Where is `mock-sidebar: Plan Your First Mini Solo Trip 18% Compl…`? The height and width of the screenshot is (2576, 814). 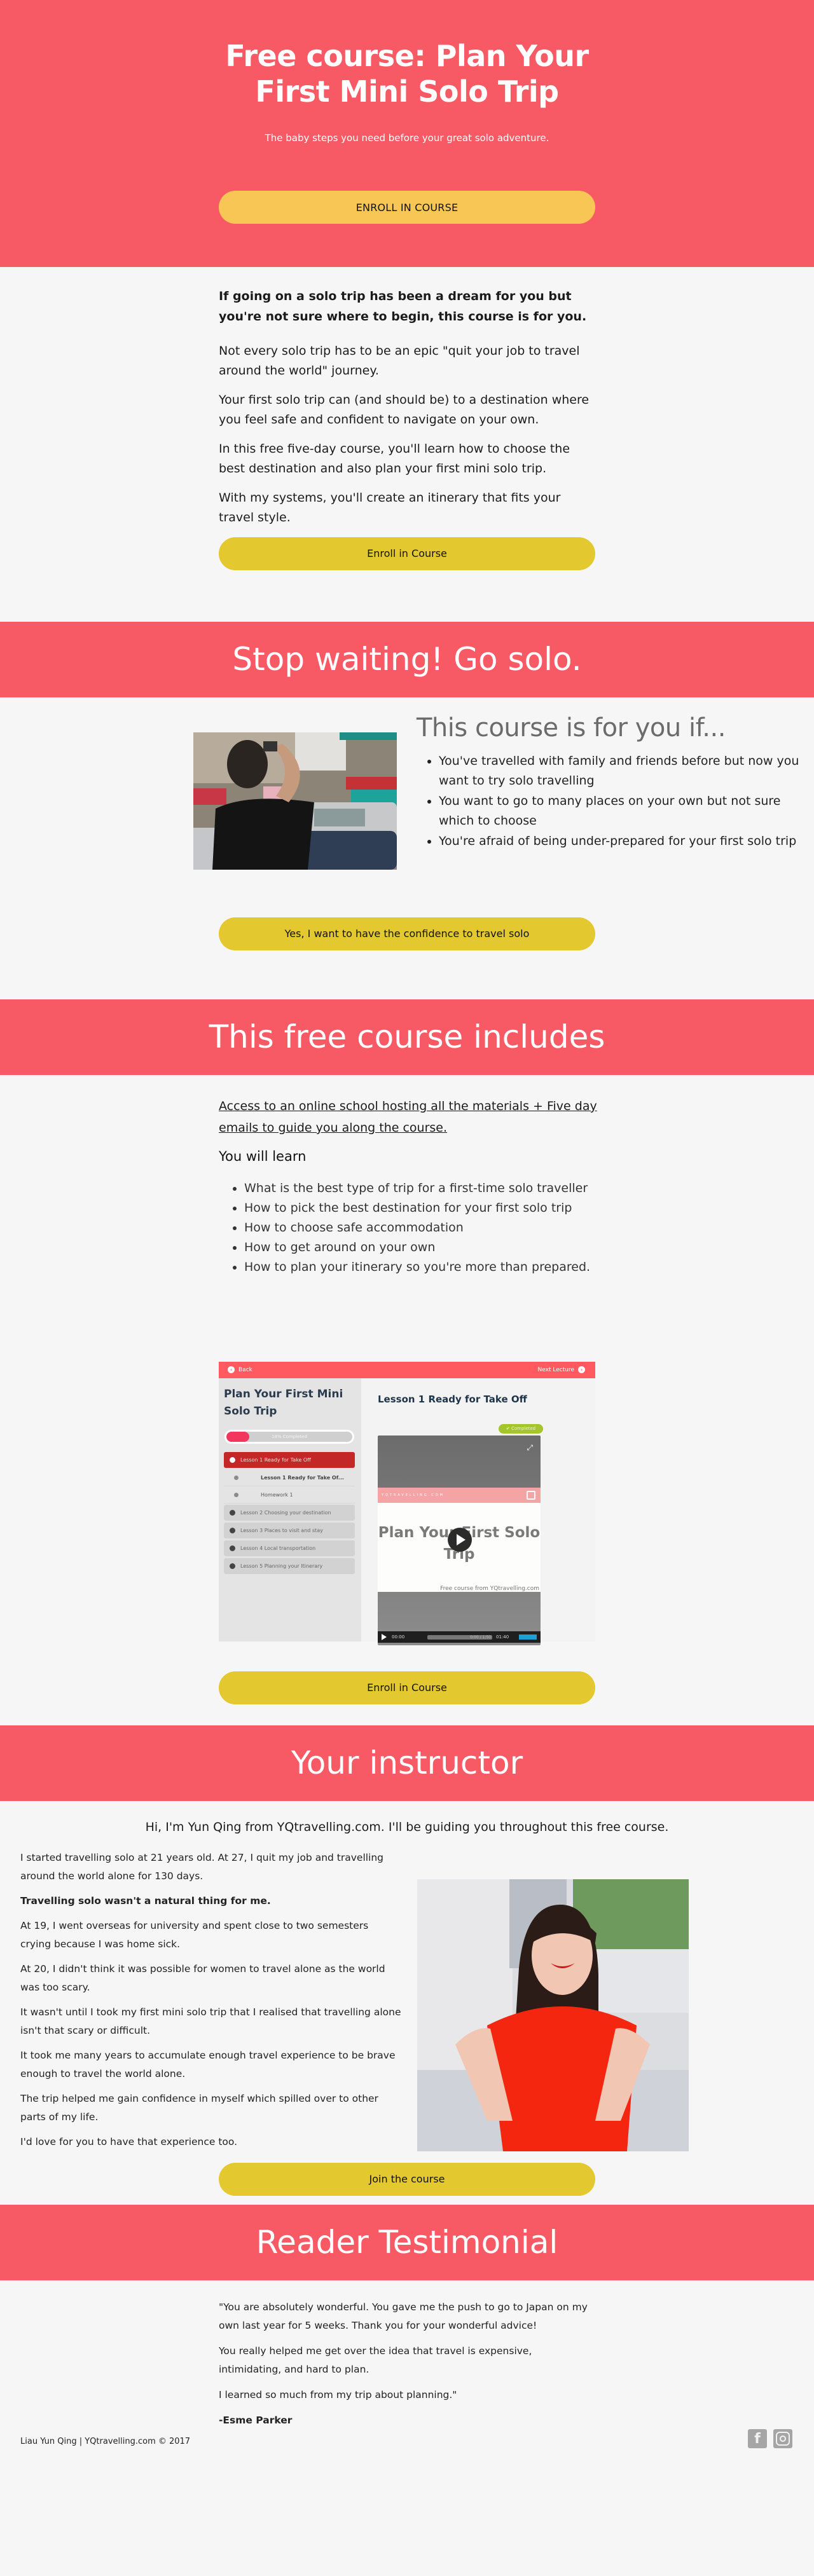
mock-sidebar: Plan Your First Mini Solo Trip 18% Compl… is located at coordinates (290, 1509).